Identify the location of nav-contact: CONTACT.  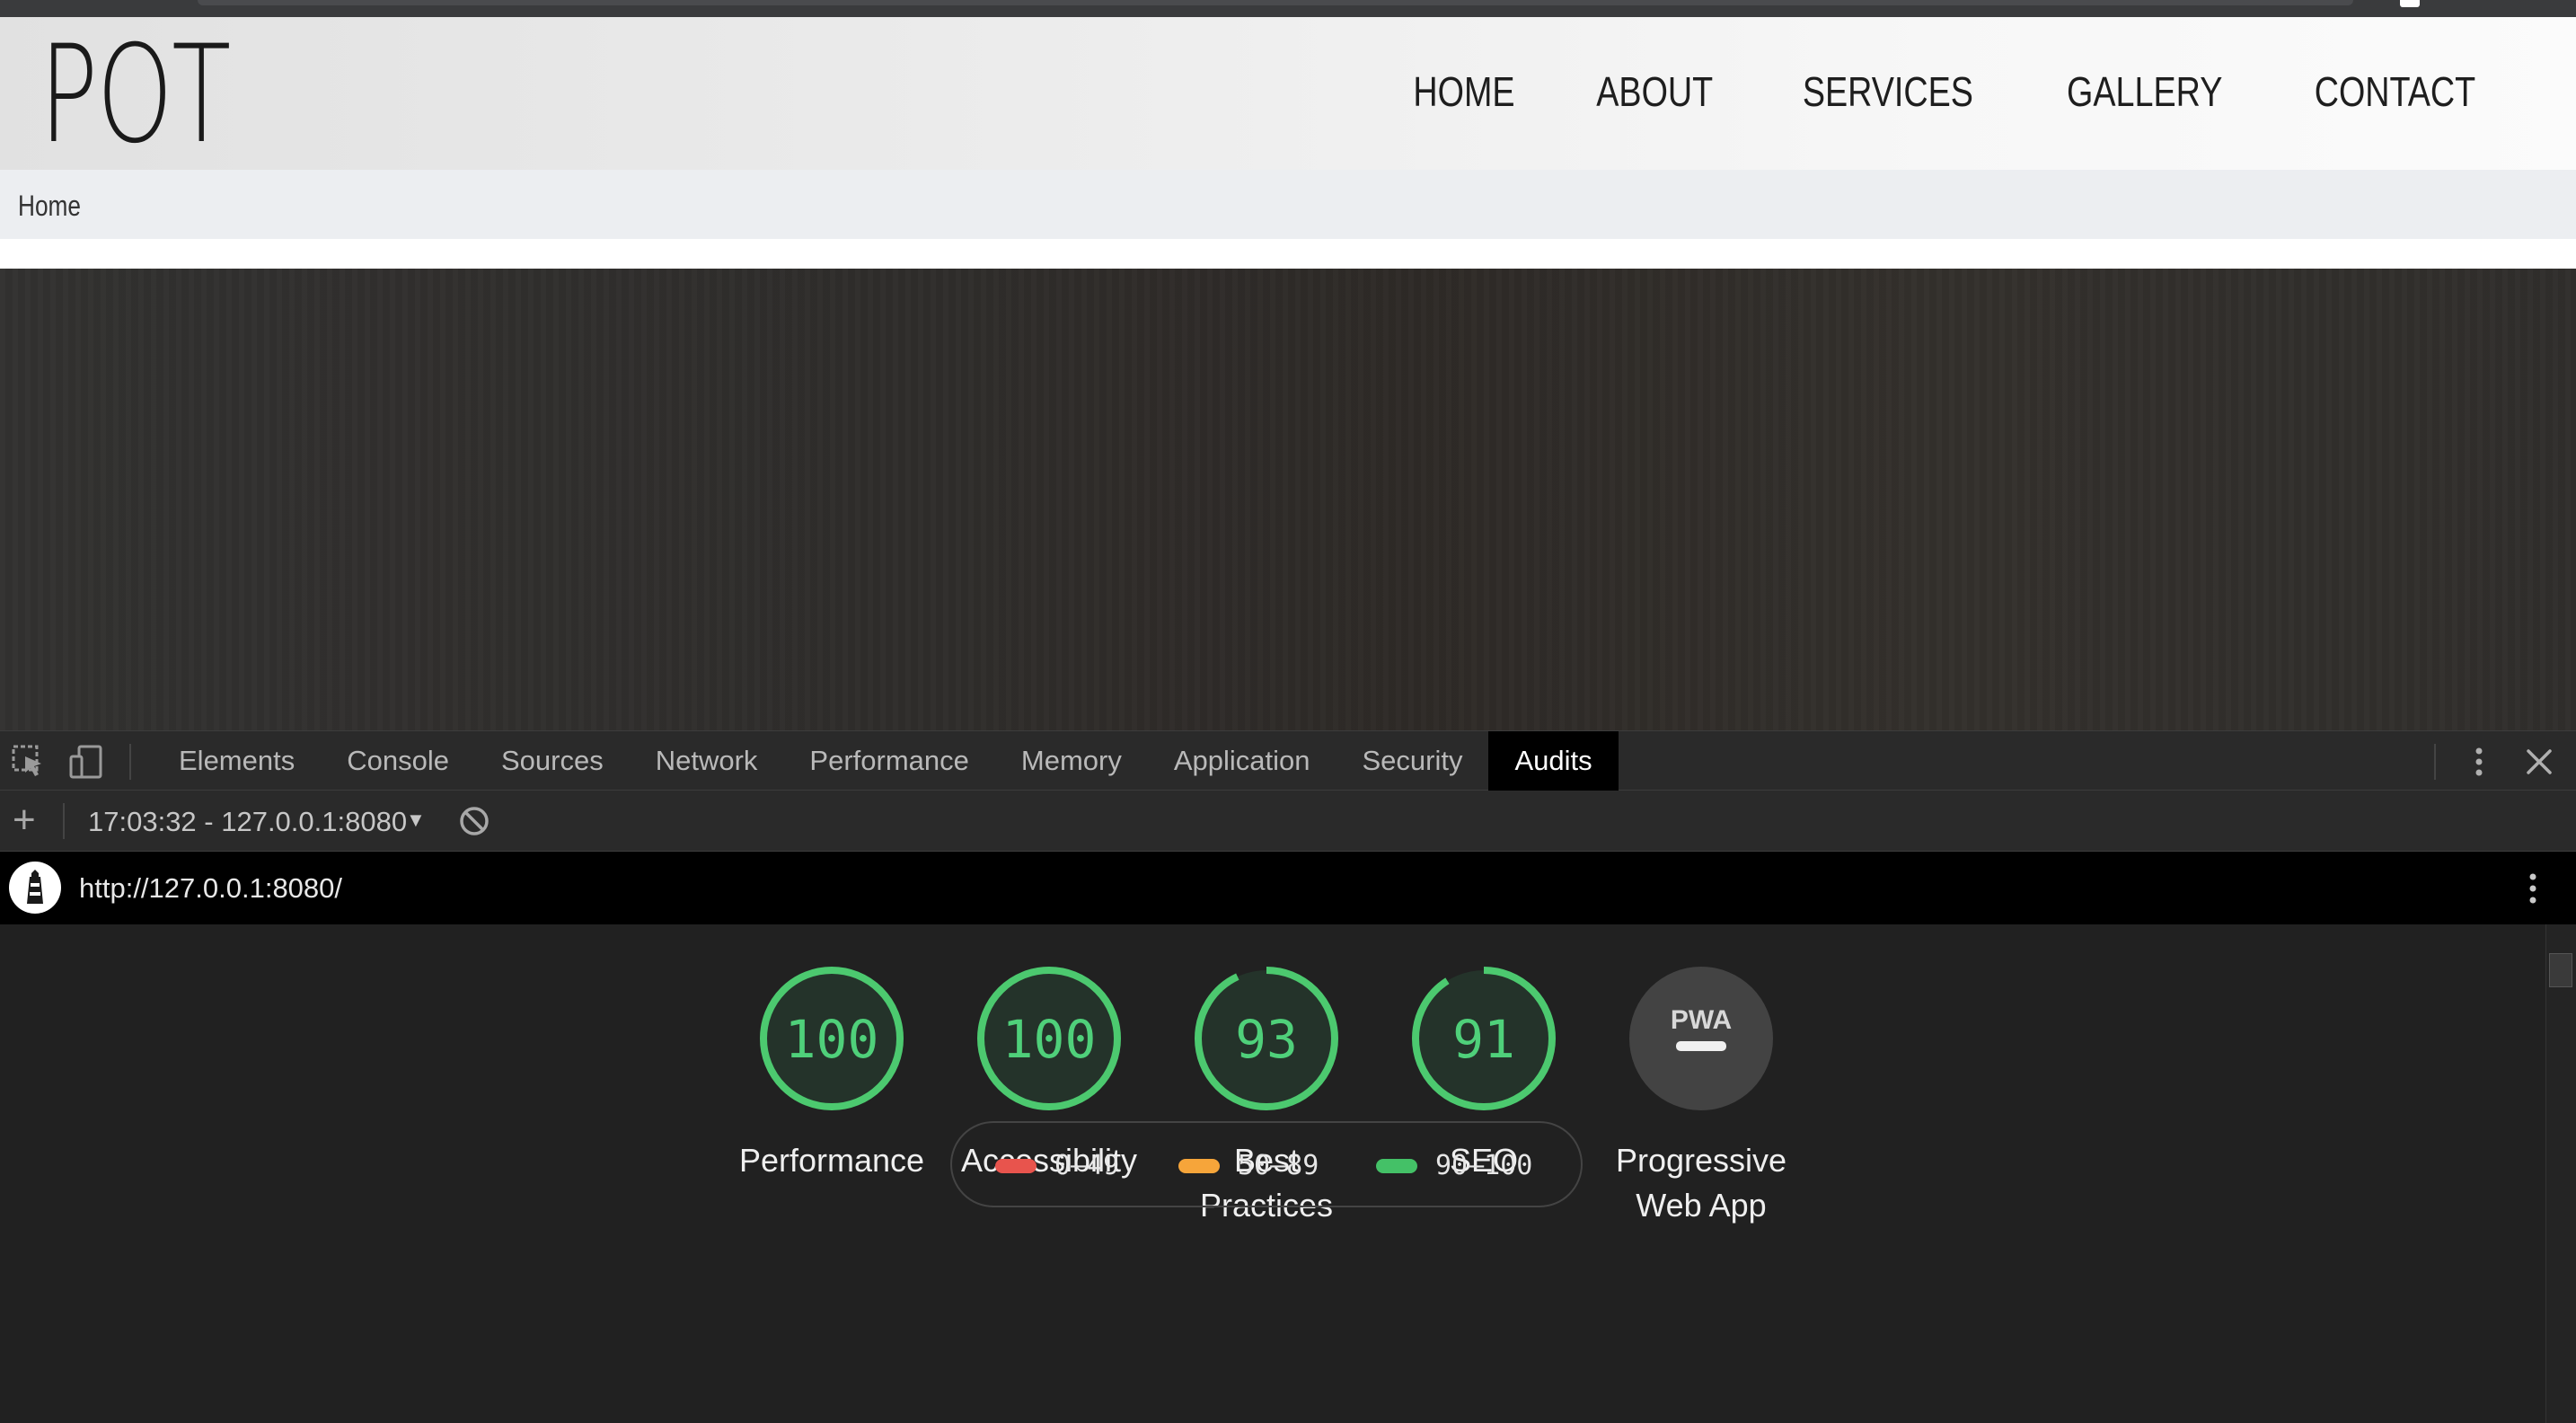
(2395, 92).